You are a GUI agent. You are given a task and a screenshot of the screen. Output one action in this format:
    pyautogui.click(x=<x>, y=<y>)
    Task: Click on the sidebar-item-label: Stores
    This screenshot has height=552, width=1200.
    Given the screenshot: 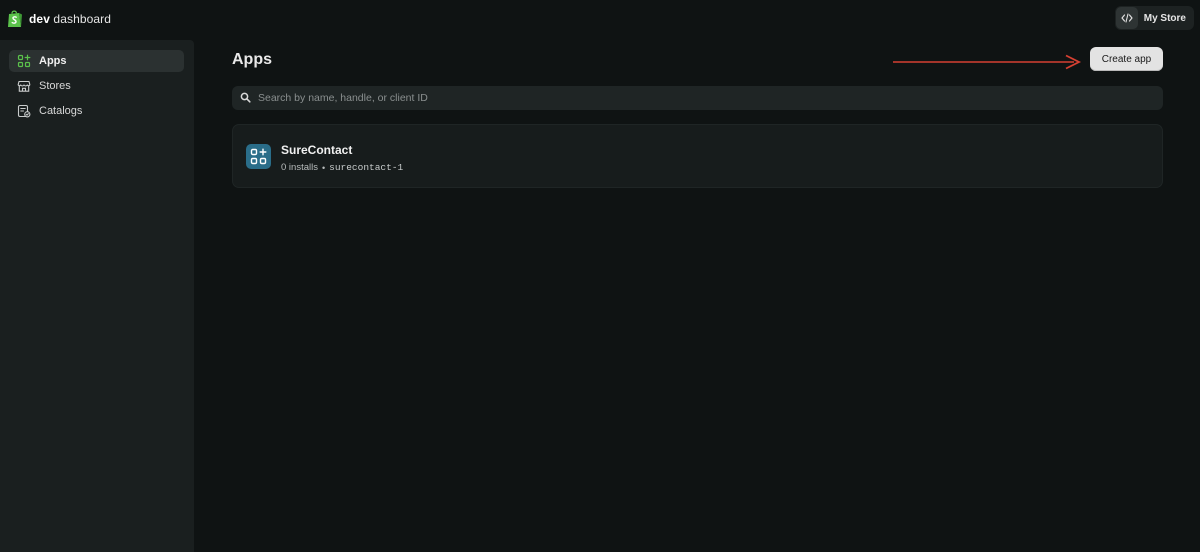 What is the action you would take?
    pyautogui.click(x=55, y=86)
    